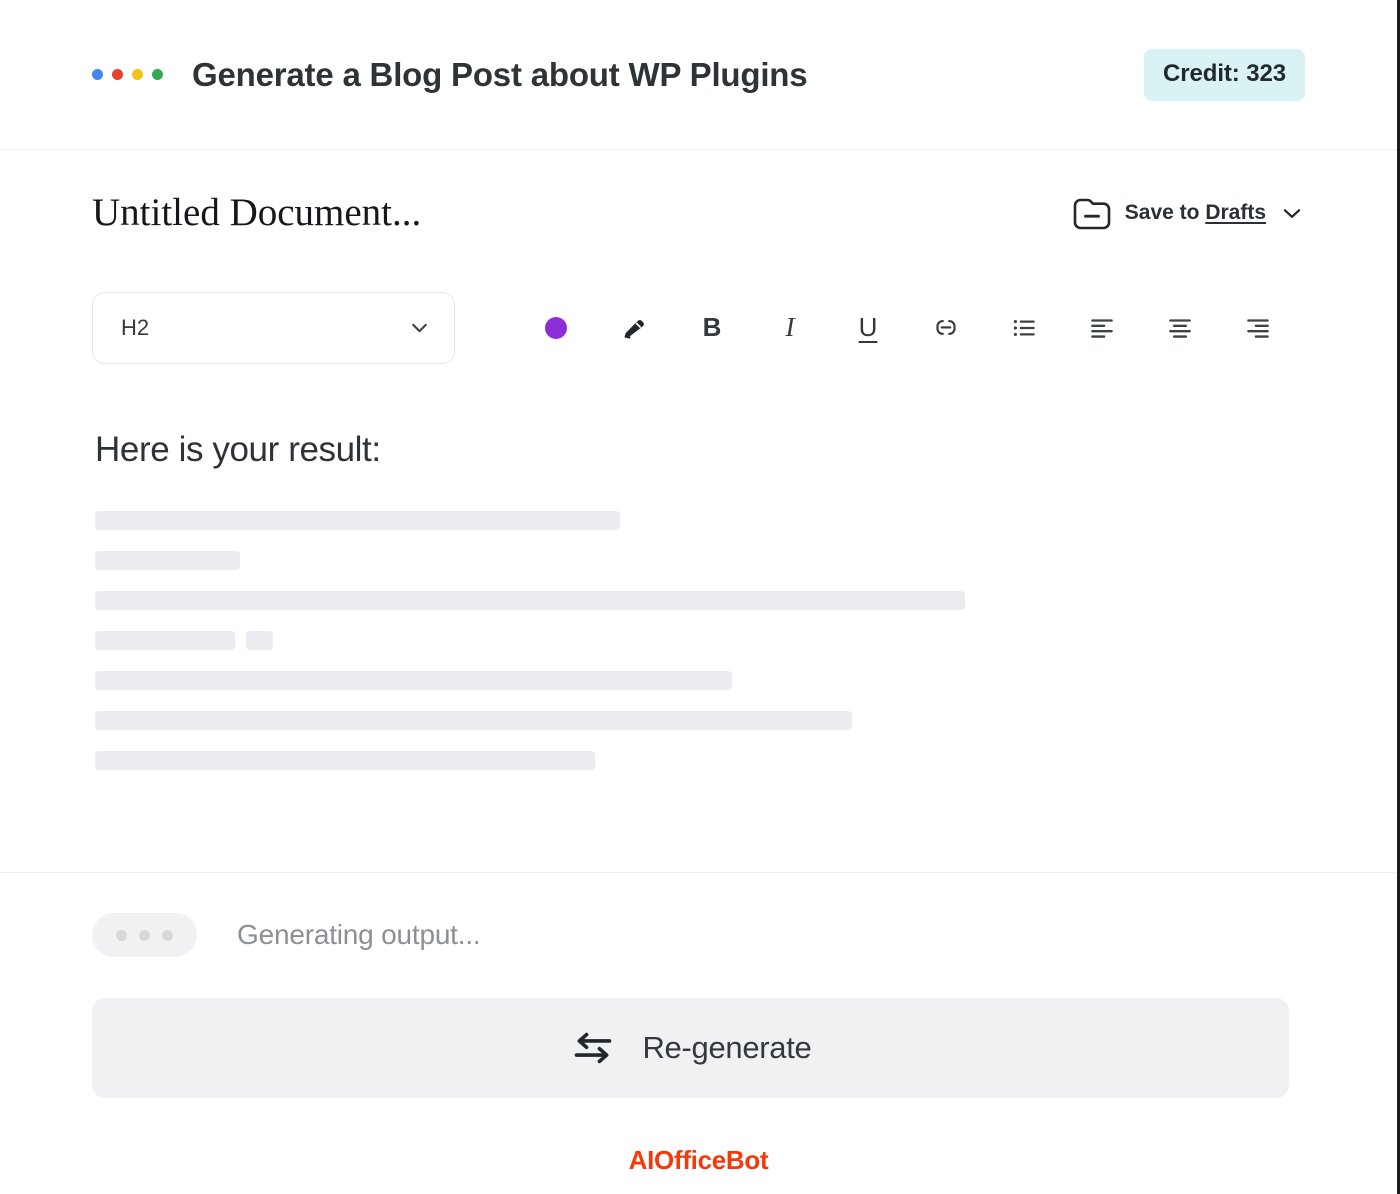 The height and width of the screenshot is (1194, 1400). I want to click on highlighter-pen-icon, so click(634, 328).